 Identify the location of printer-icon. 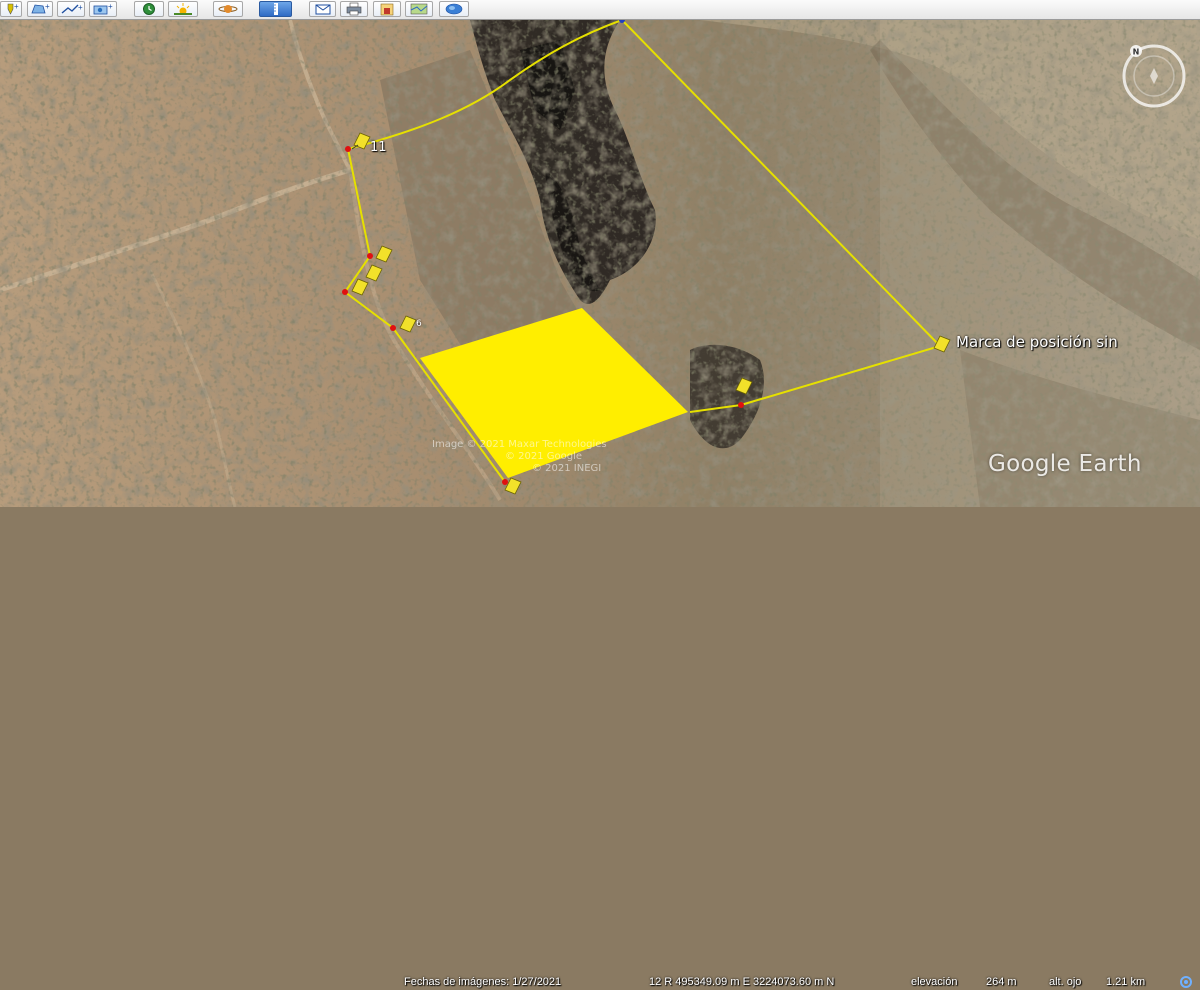
(354, 9).